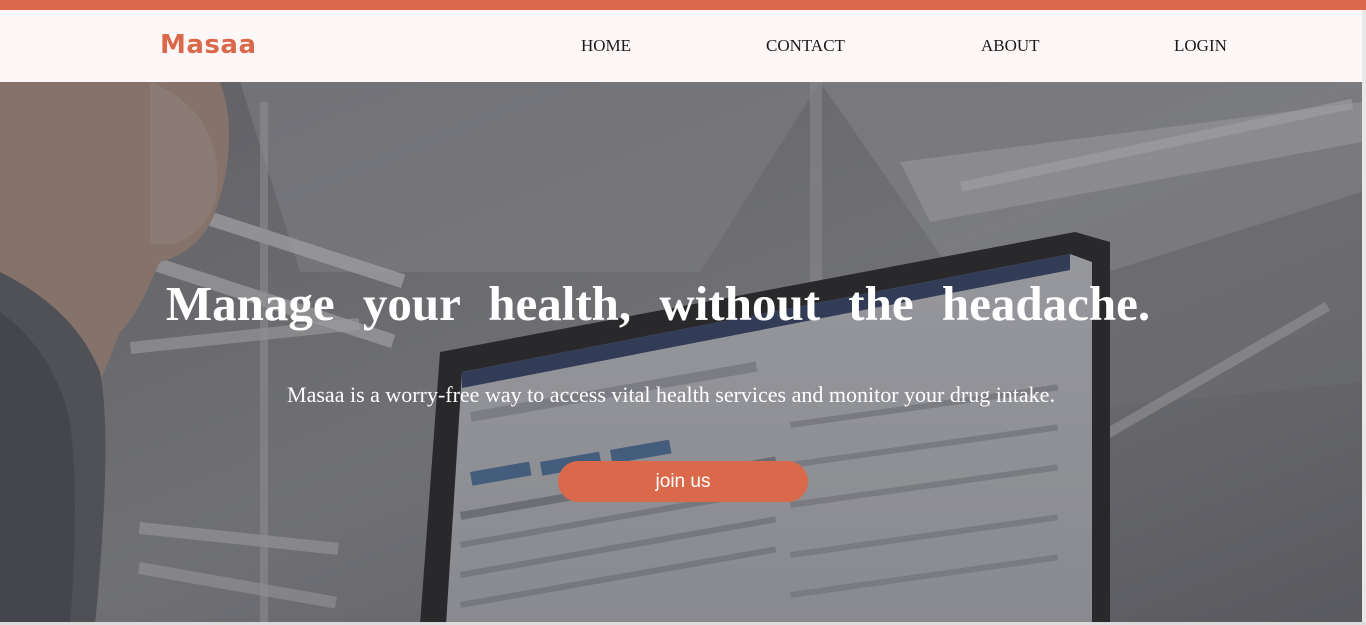 The width and height of the screenshot is (1366, 625). I want to click on navbar: Masaa HOME CONTACT ABOUT LOGIN, so click(681, 46).